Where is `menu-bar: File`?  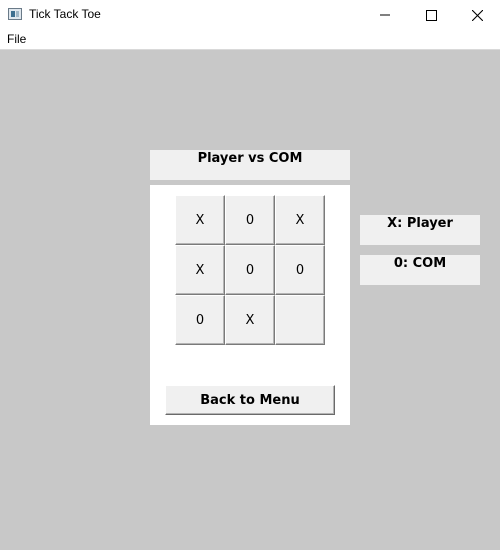
menu-bar: File is located at coordinates (250, 40).